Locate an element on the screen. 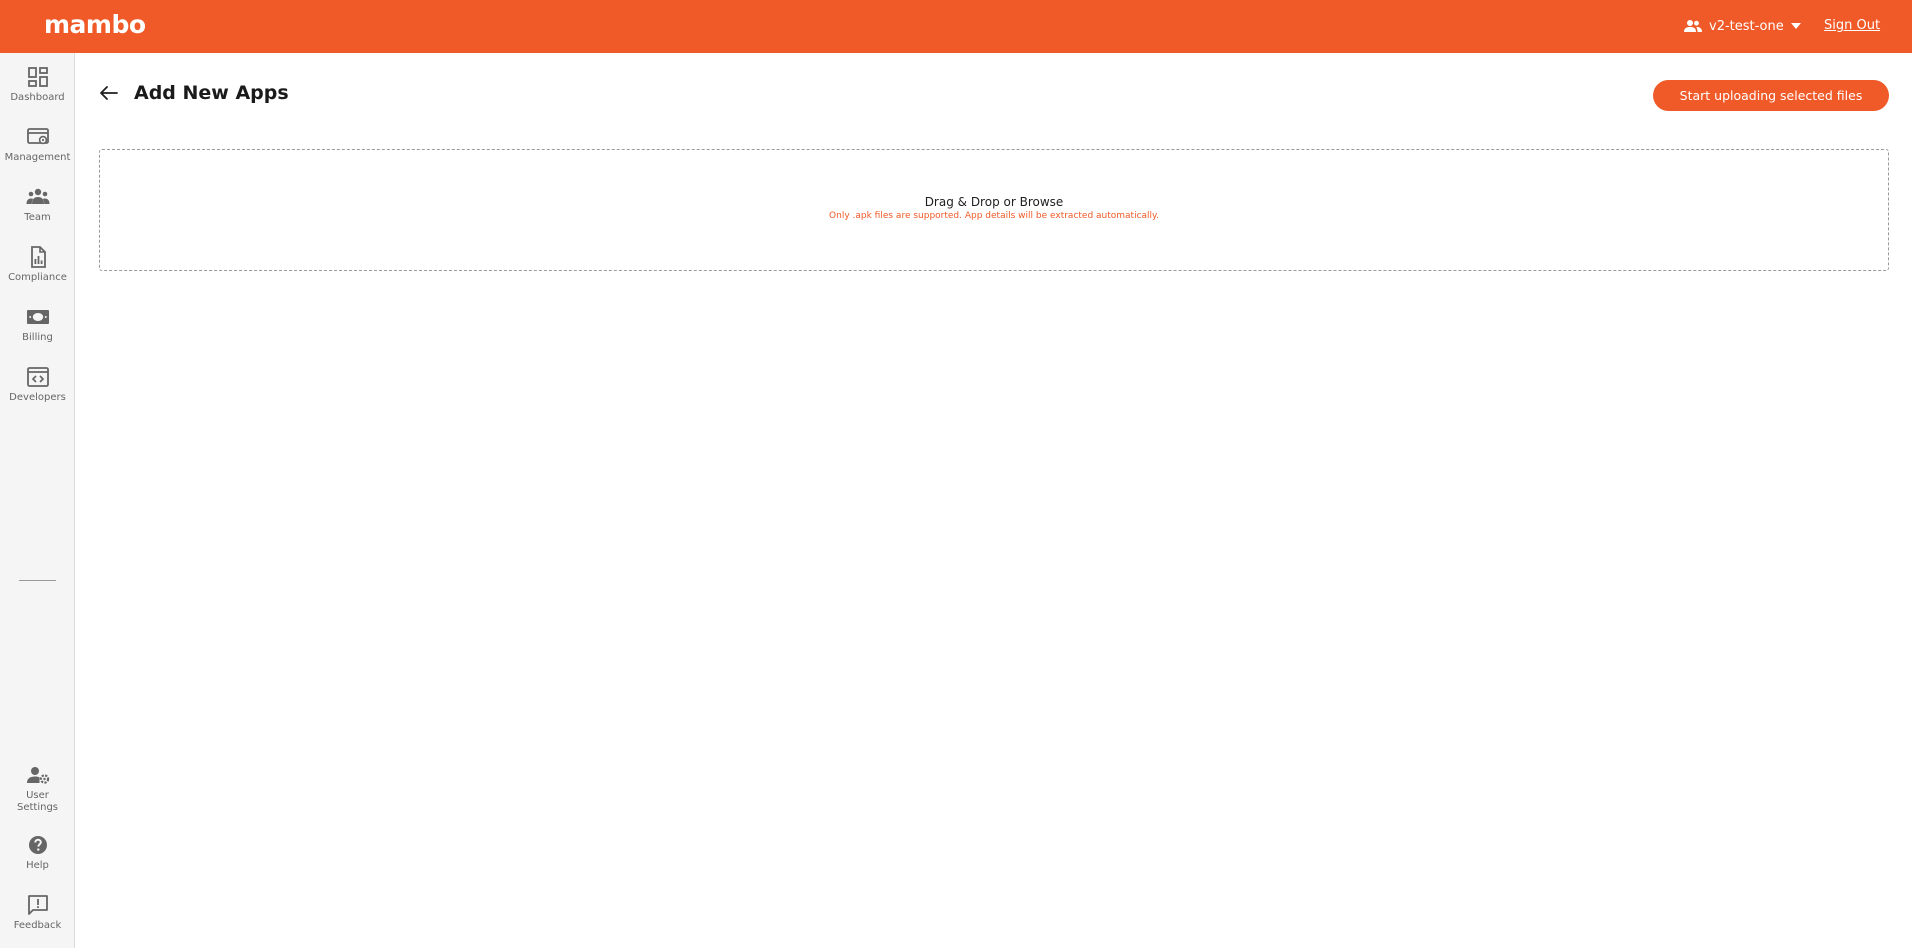 The height and width of the screenshot is (948, 1912). sidebar-item-compliance: Compliance is located at coordinates (37, 264).